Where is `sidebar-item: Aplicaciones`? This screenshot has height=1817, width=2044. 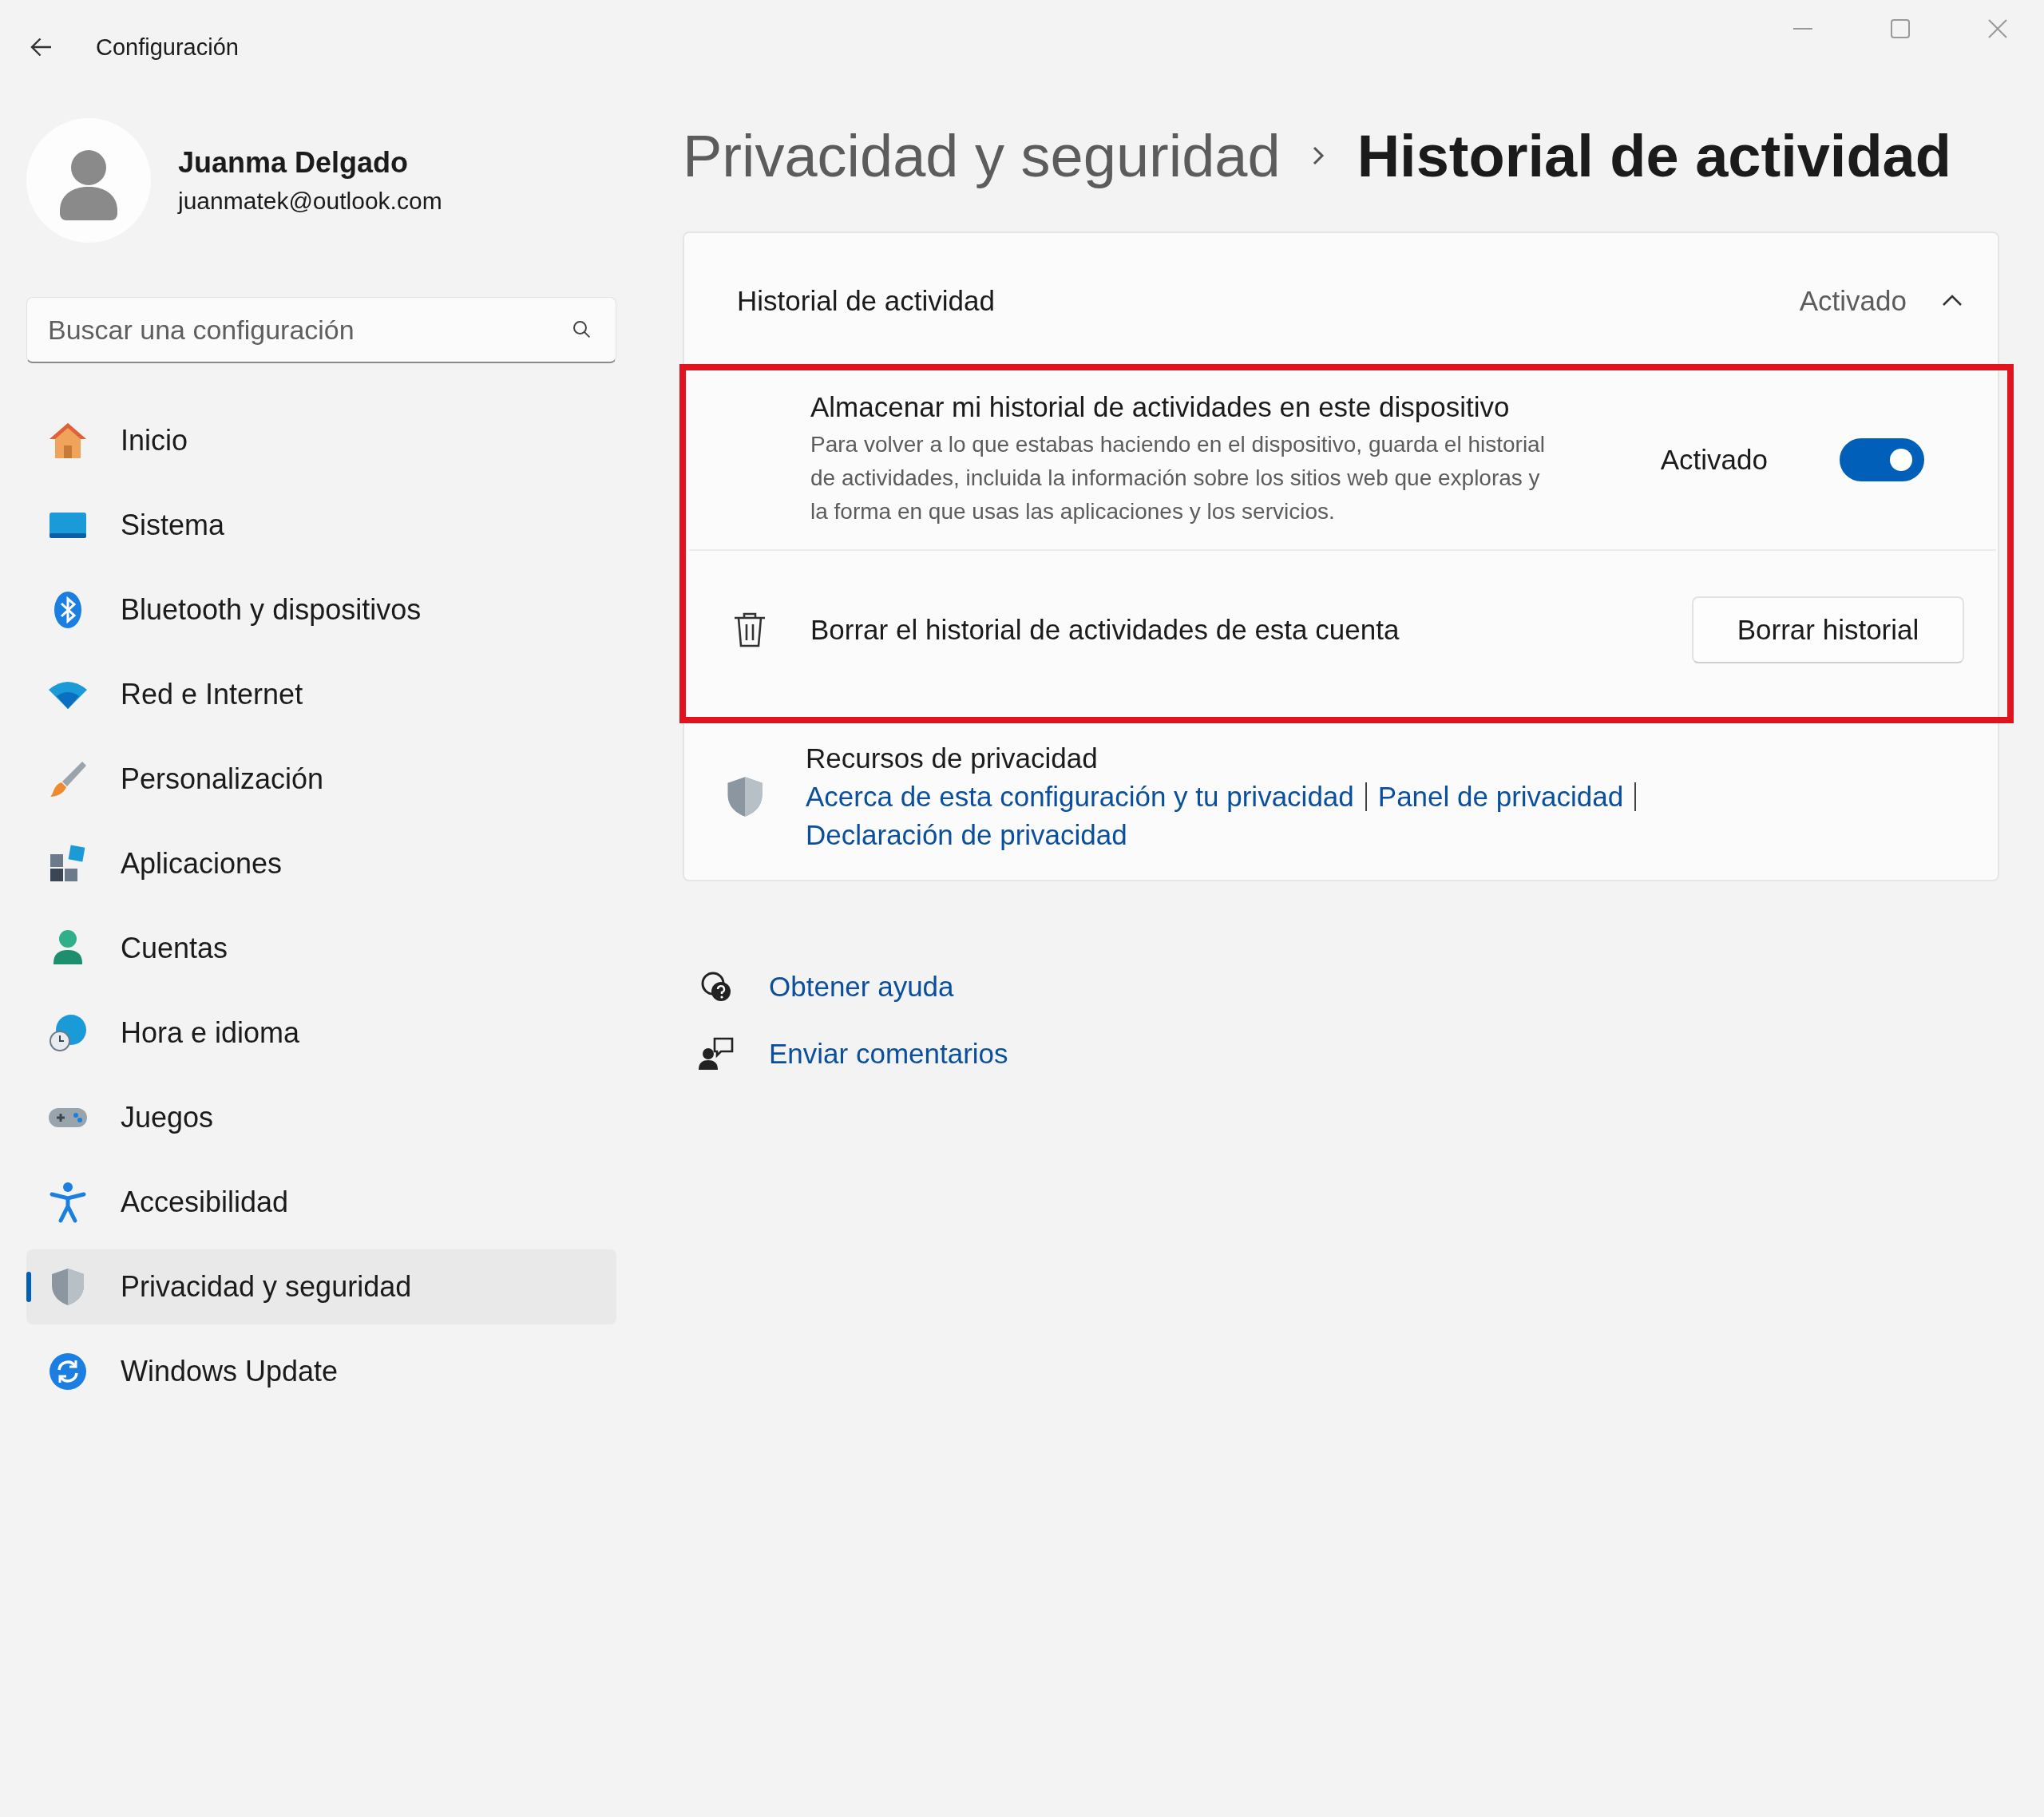
sidebar-item: Aplicaciones is located at coordinates (321, 864).